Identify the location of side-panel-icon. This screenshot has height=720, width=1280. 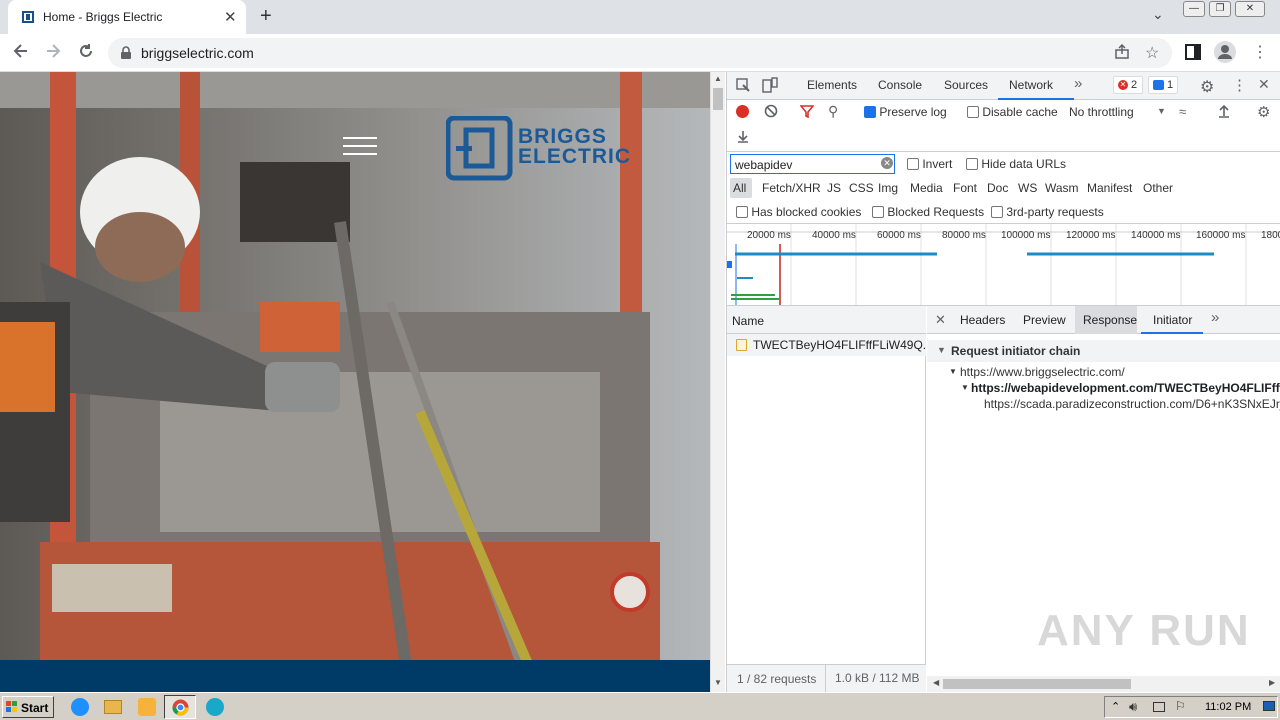
(1193, 52).